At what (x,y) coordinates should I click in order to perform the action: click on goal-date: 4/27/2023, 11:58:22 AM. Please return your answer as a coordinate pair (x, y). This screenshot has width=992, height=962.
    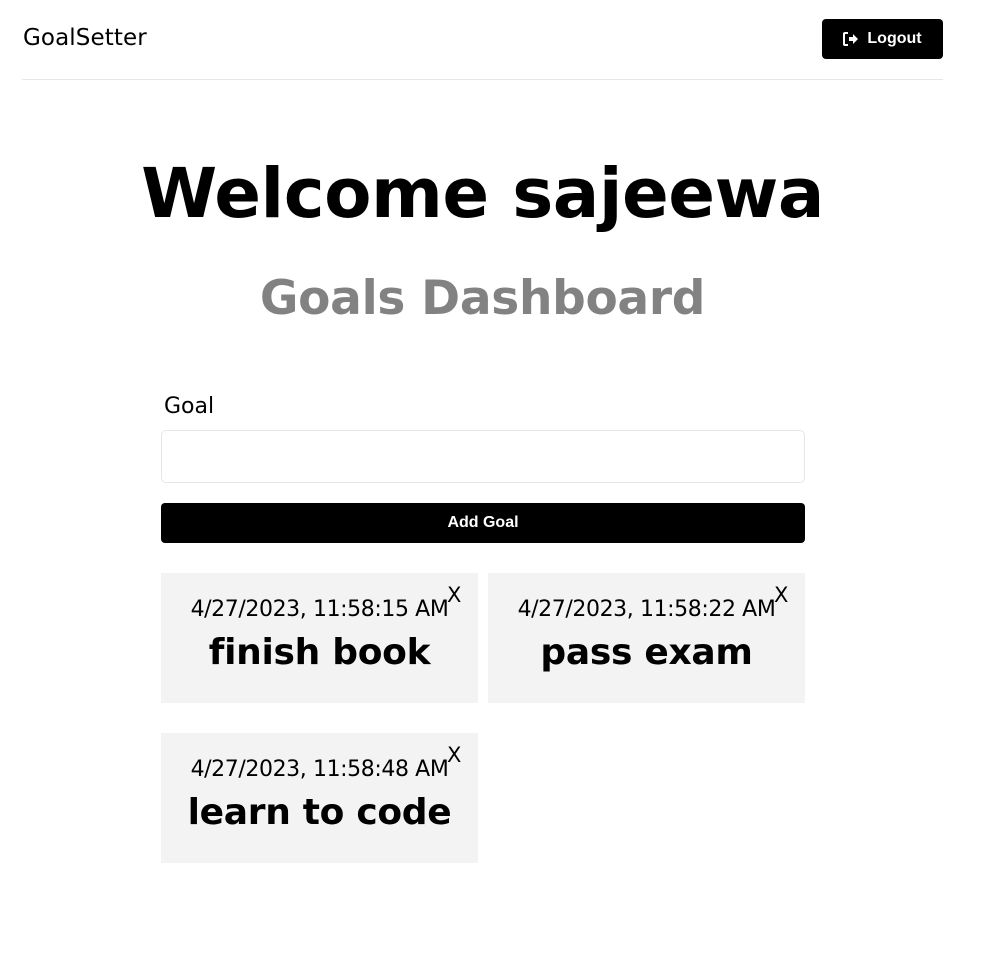
    Looking at the image, I should click on (646, 609).